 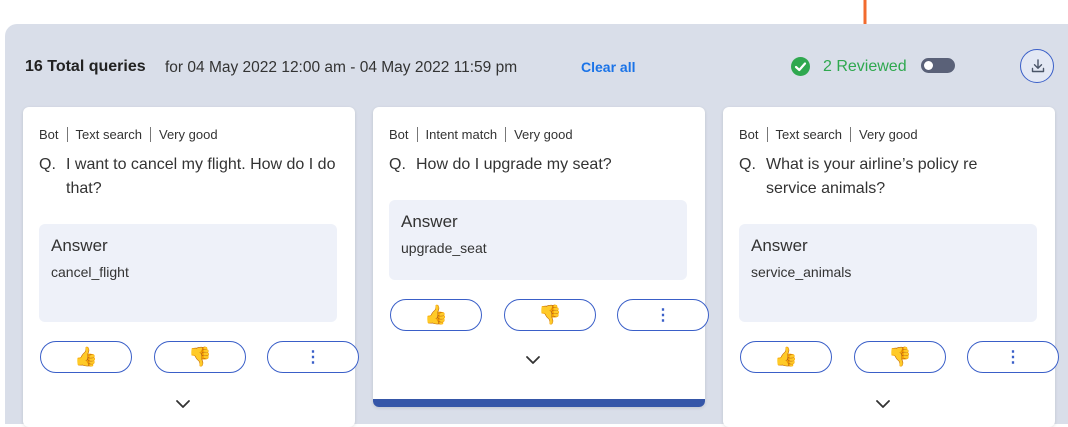 What do you see at coordinates (514, 164) in the screenshot?
I see `question-text: How do I upgrade my seat?` at bounding box center [514, 164].